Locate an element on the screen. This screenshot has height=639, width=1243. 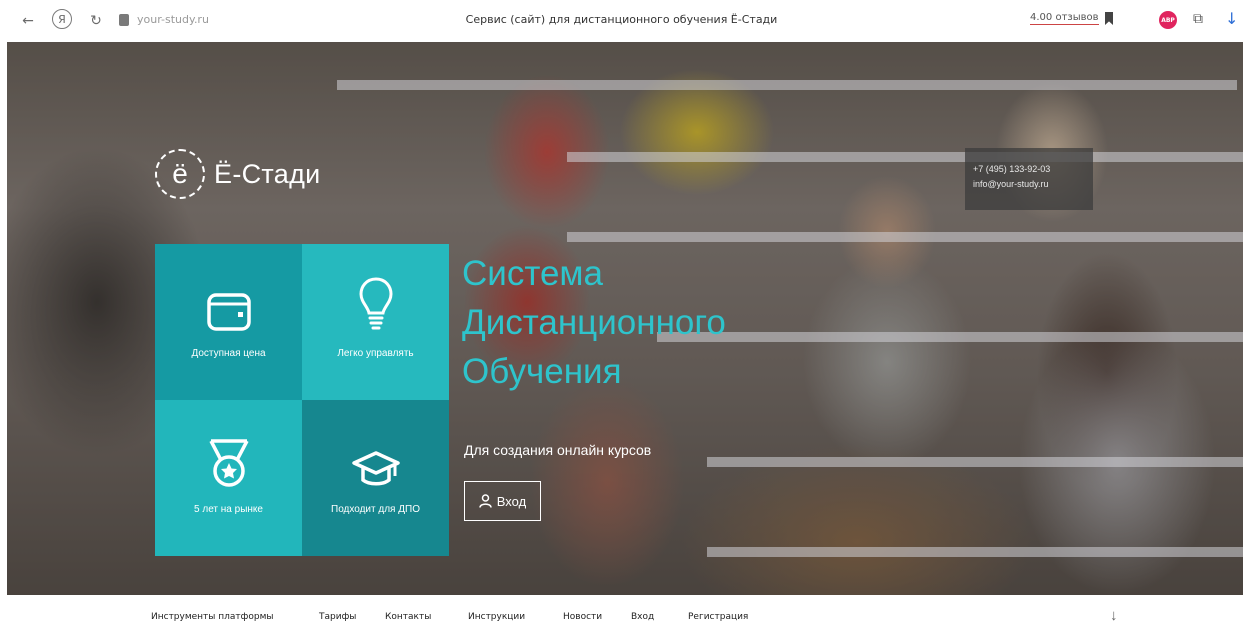
login-label: Вход is located at coordinates (511, 501).